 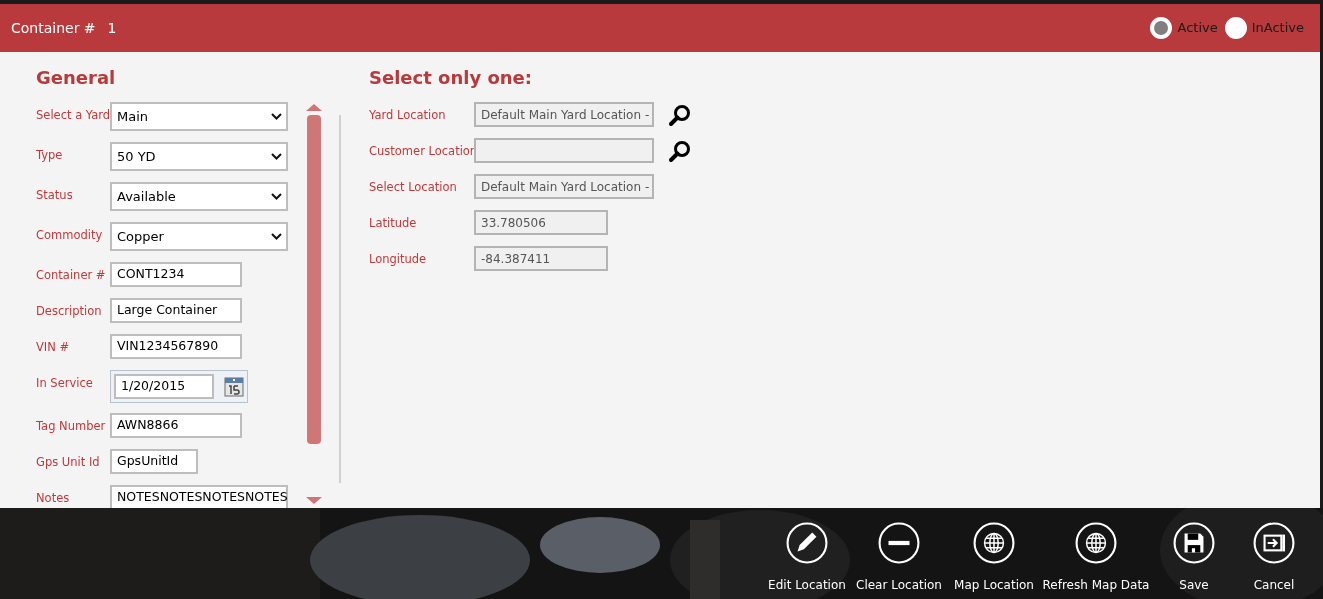 I want to click on action-button: Clear Location, so click(x=899, y=557).